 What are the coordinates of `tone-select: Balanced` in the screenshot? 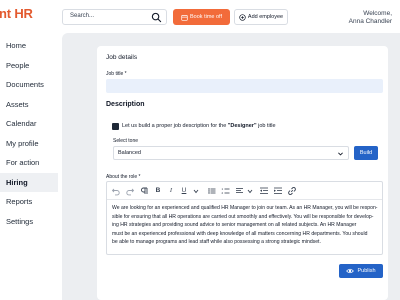 It's located at (231, 153).